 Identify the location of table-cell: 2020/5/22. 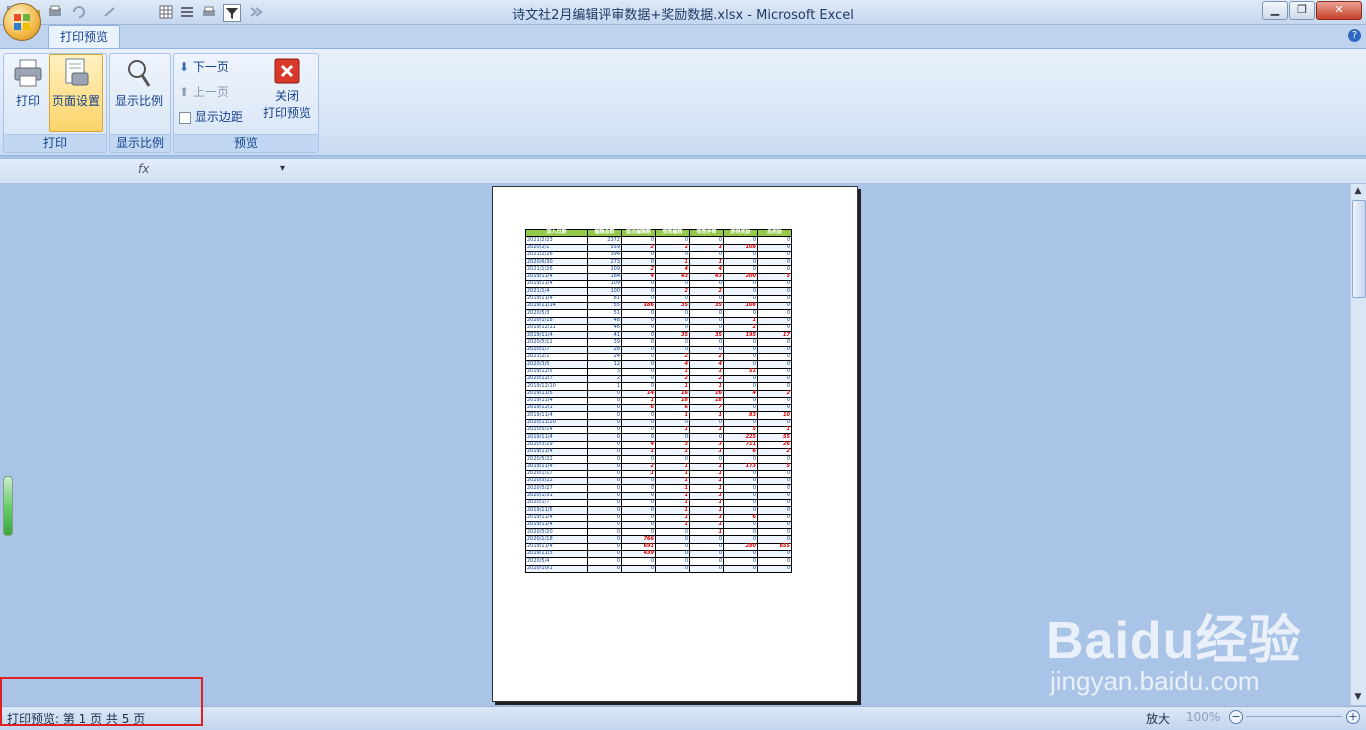
(556, 459).